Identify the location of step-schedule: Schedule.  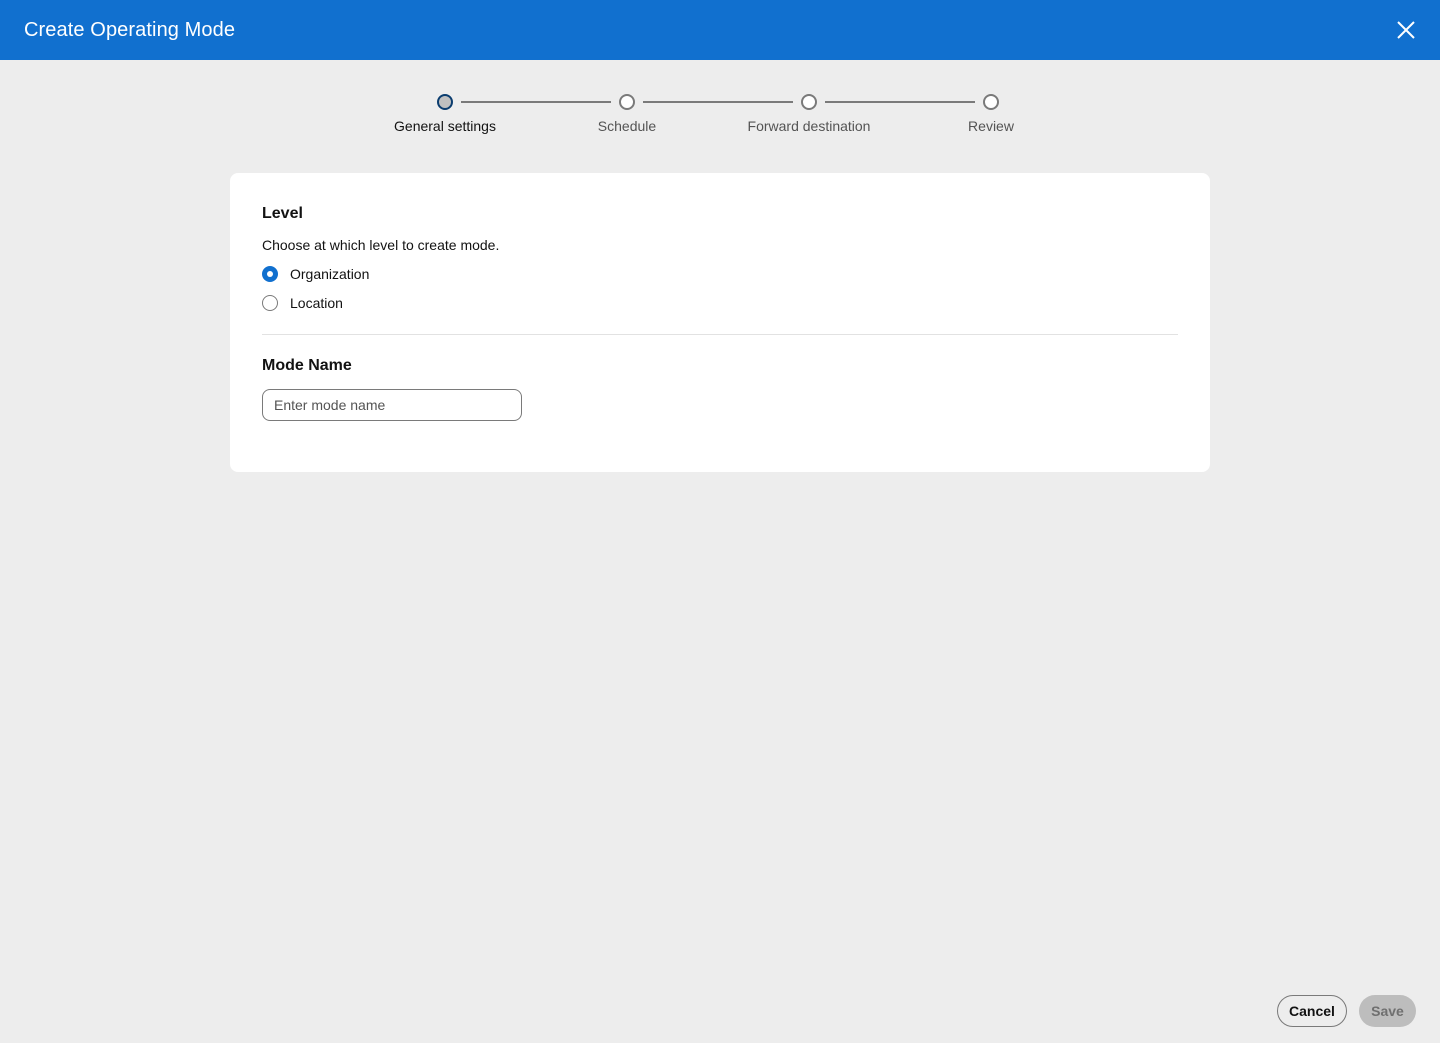
(627, 113).